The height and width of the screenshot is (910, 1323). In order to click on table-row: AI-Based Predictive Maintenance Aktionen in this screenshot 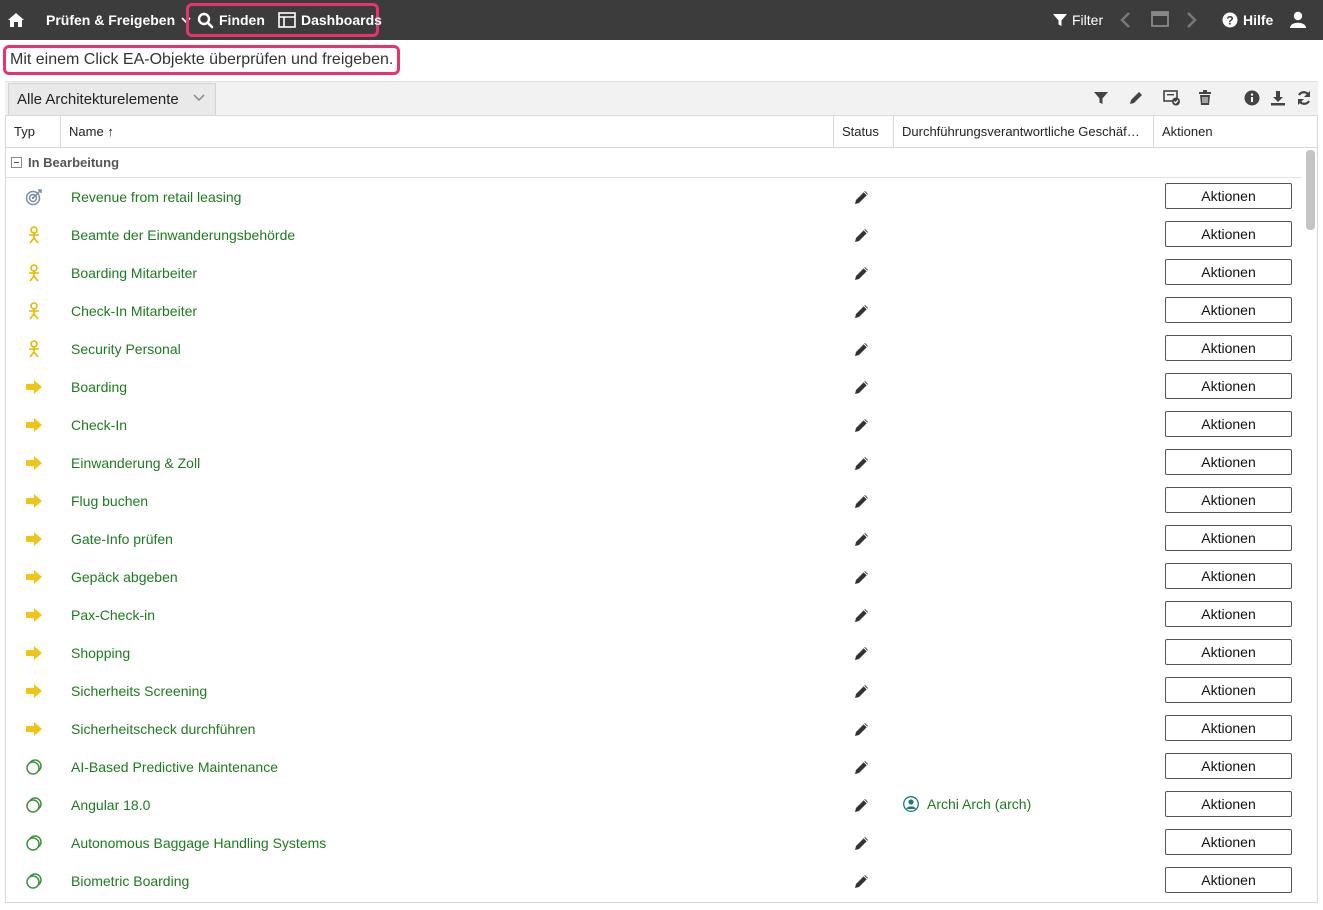, I will do `click(654, 767)`.